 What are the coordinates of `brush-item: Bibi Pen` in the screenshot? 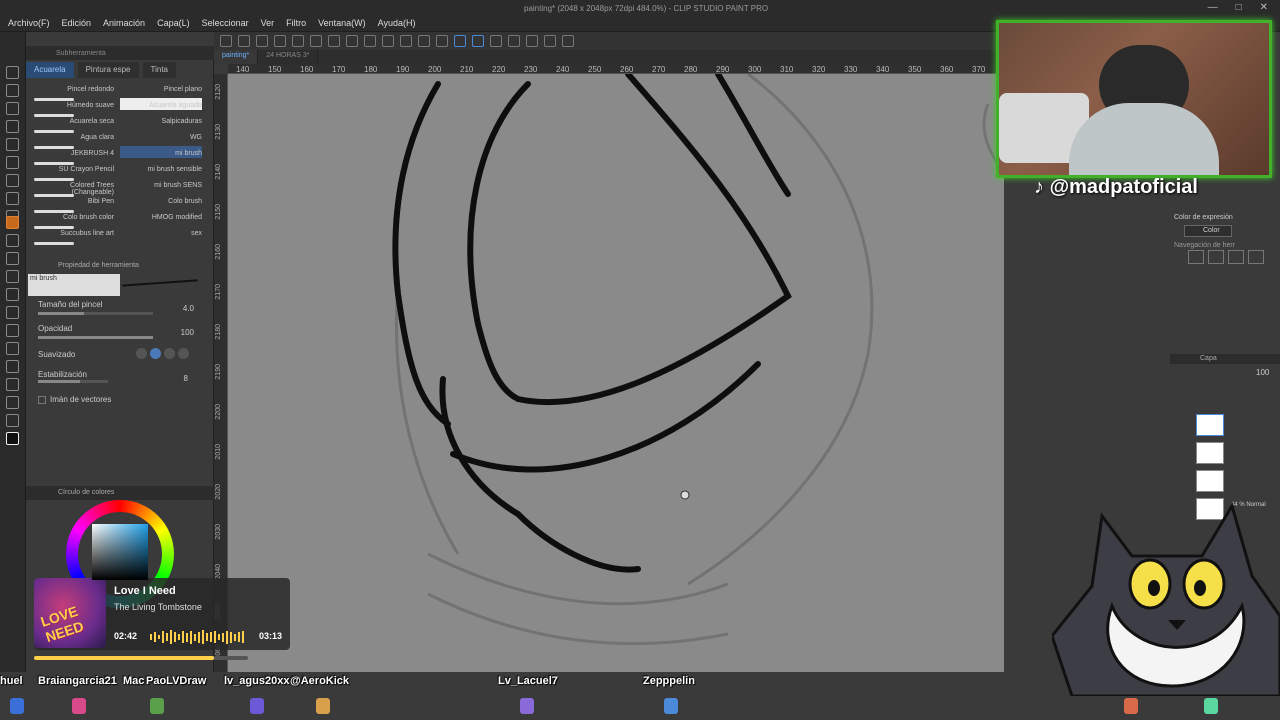 It's located at (70, 201).